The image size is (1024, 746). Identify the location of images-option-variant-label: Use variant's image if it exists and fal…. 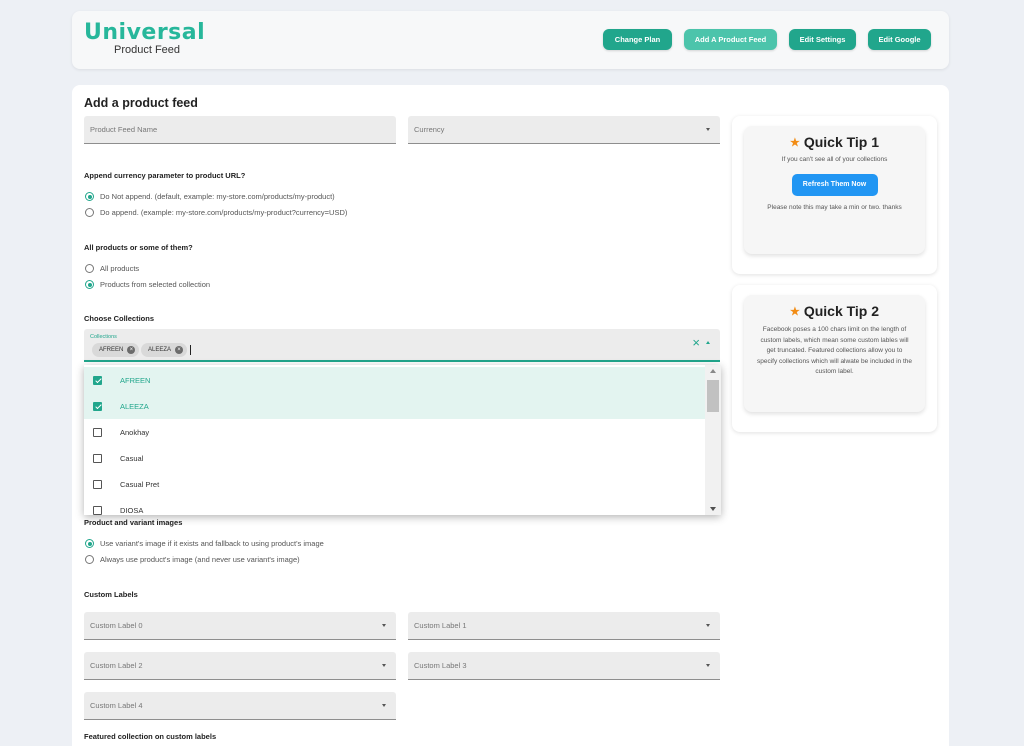
(212, 543).